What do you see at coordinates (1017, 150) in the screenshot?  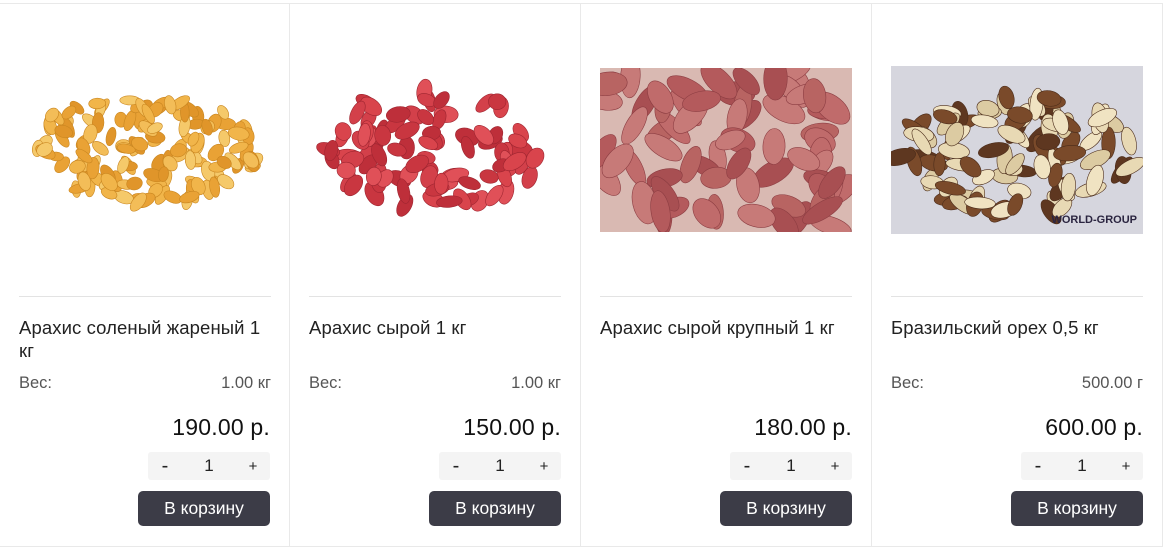 I see `product-image-brazil-nuts: WORLD-GROUP` at bounding box center [1017, 150].